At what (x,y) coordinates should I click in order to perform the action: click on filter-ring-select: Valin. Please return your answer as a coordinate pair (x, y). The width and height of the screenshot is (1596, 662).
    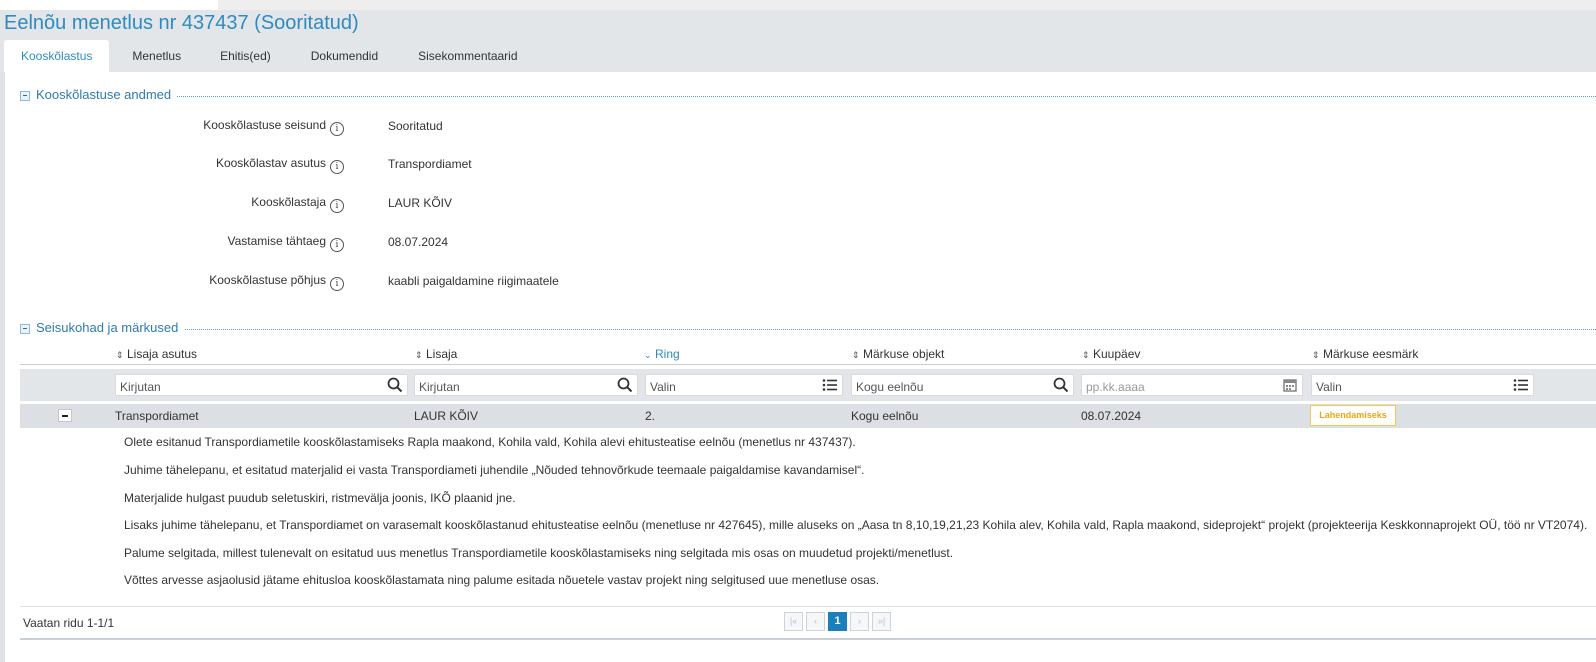
    Looking at the image, I should click on (744, 385).